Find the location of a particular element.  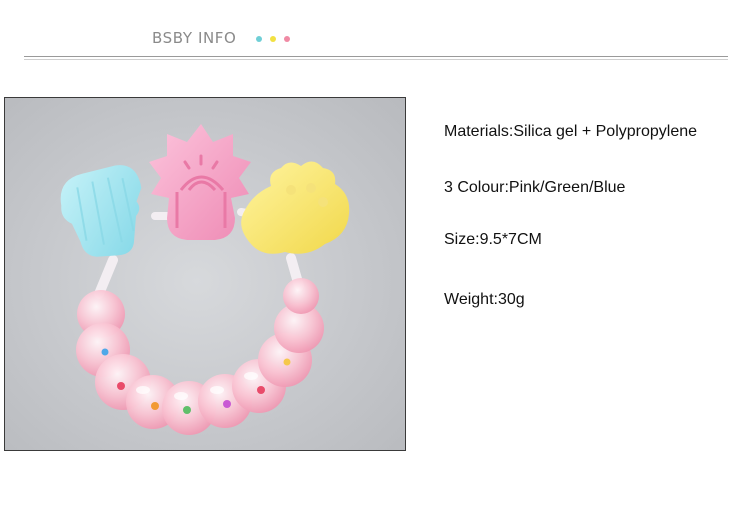

rod-left is located at coordinates (106, 277).